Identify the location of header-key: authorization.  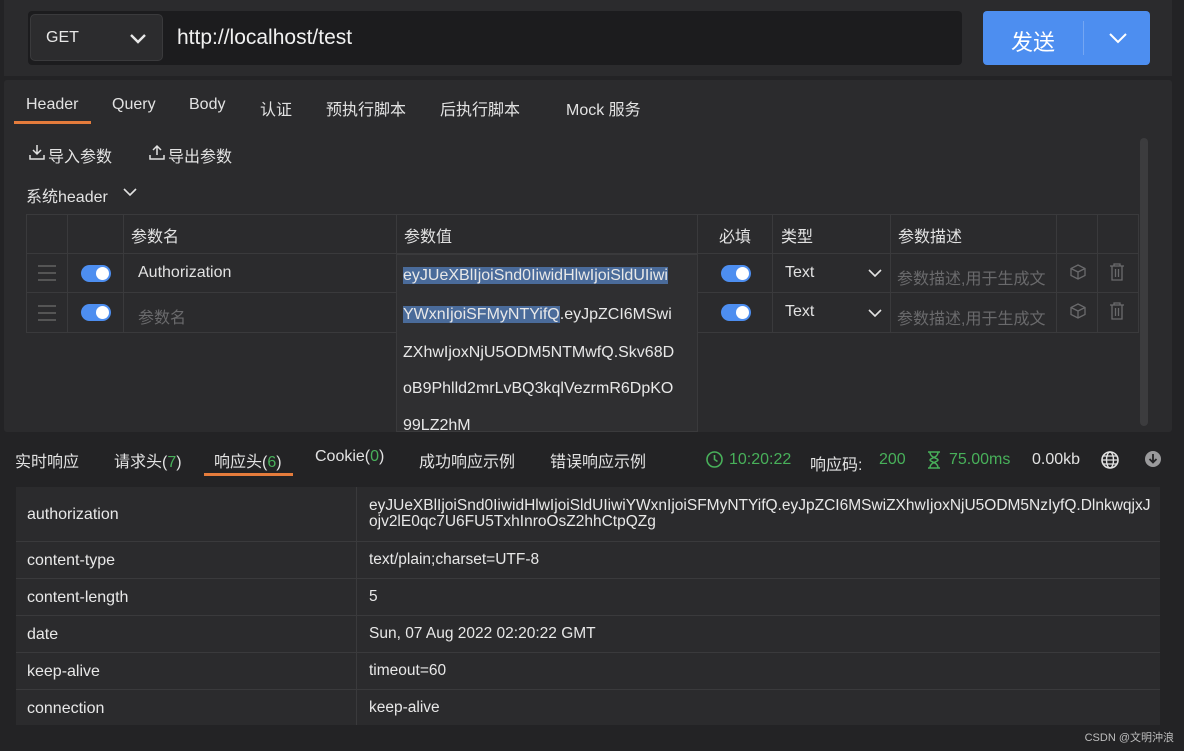
(73, 514).